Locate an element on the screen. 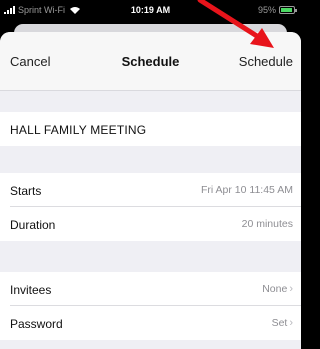 The image size is (320, 349). status-time: 10:19 AM is located at coordinates (150, 10).